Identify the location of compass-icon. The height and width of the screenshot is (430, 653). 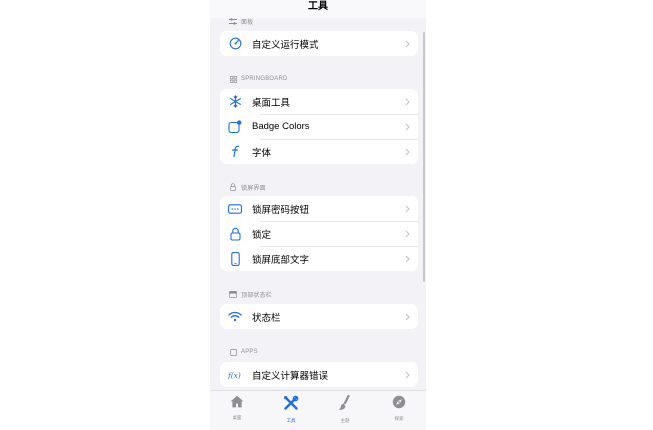
(399, 404).